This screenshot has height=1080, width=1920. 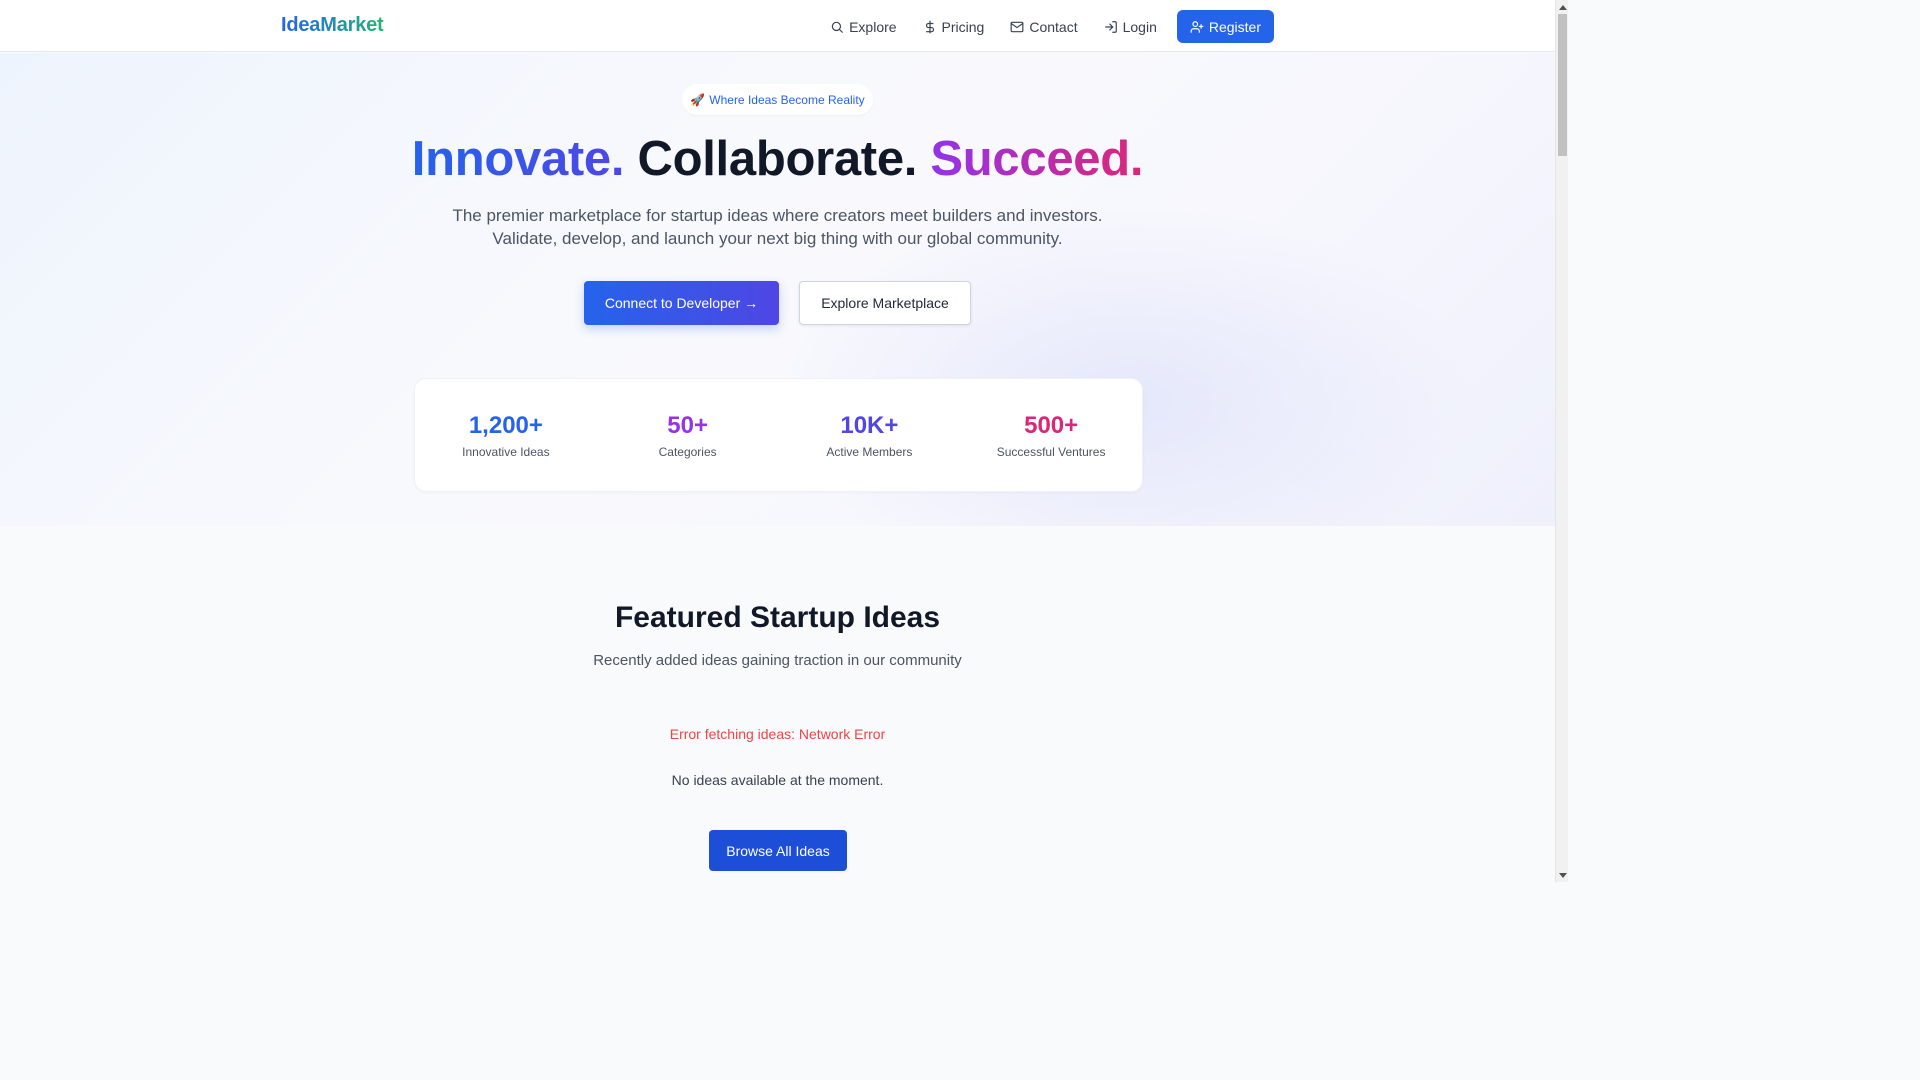 I want to click on nav-links: Explore Pricing Contact Login Register, so click(x=1045, y=26).